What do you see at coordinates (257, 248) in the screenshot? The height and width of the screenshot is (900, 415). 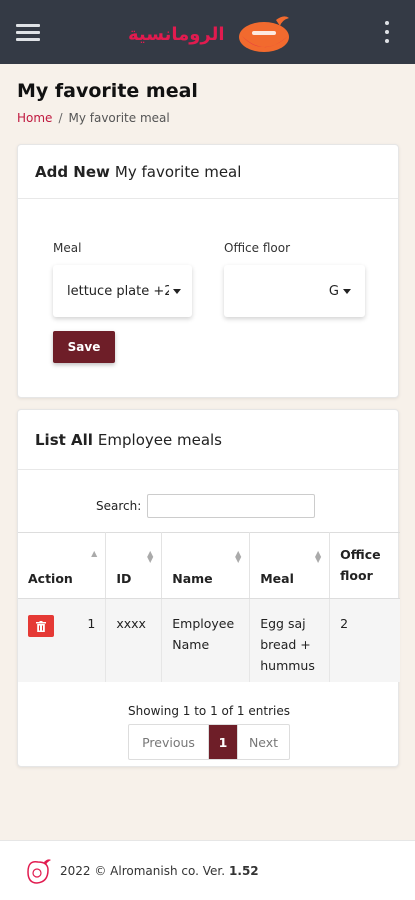 I see `office-floor-field-label: Office floor` at bounding box center [257, 248].